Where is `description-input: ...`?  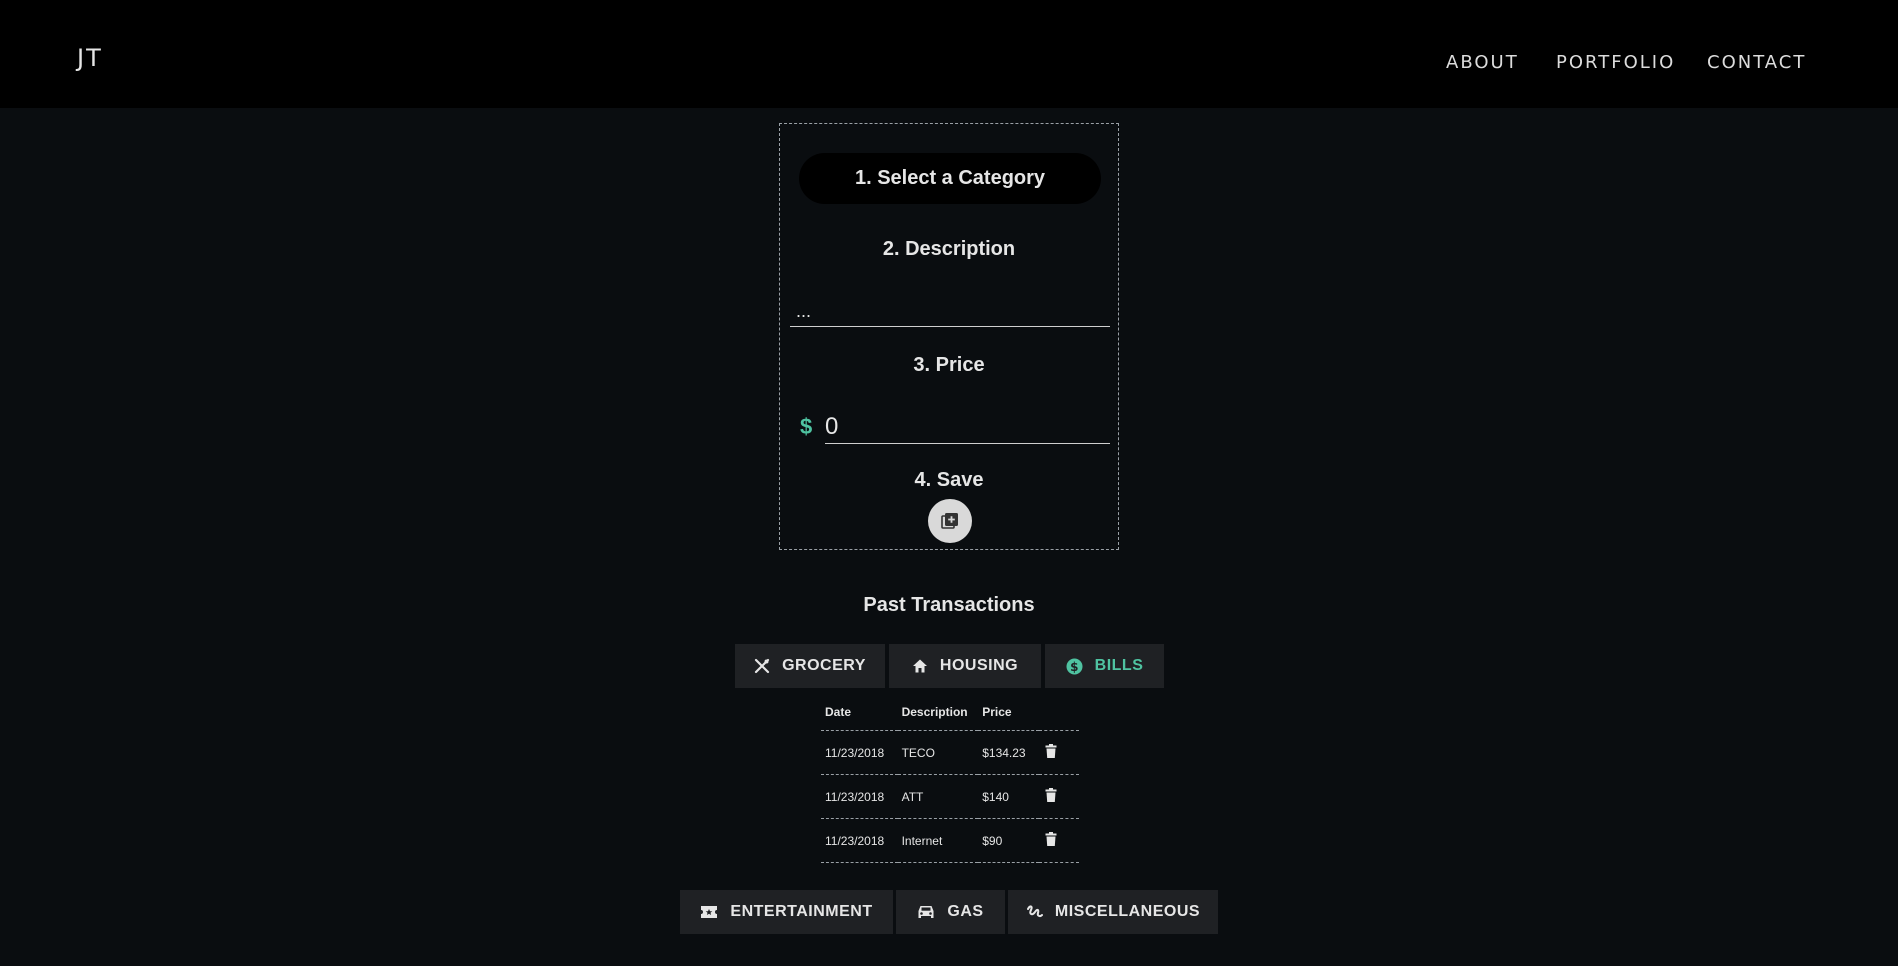 description-input: ... is located at coordinates (950, 312).